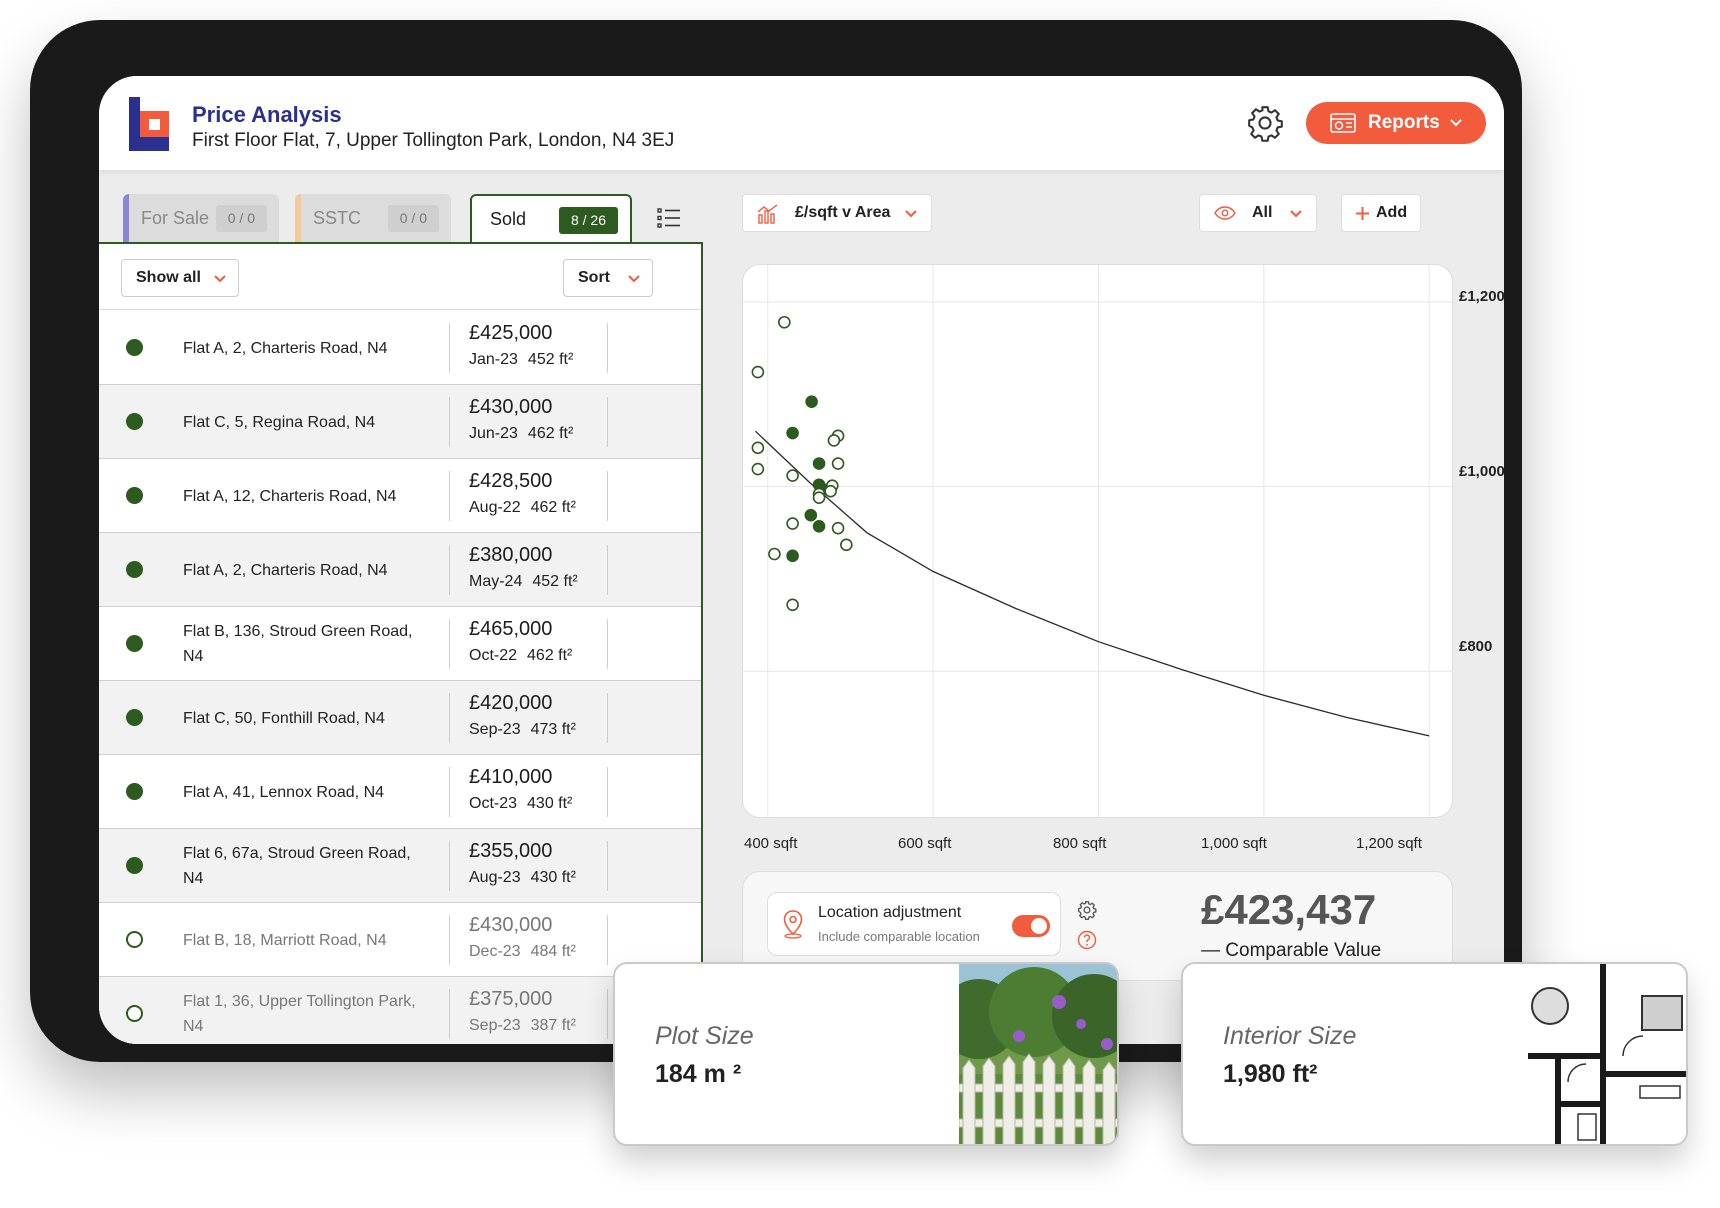  What do you see at coordinates (285, 348) in the screenshot?
I see `listing-address: Flat A, 2, Charteris Road, N4` at bounding box center [285, 348].